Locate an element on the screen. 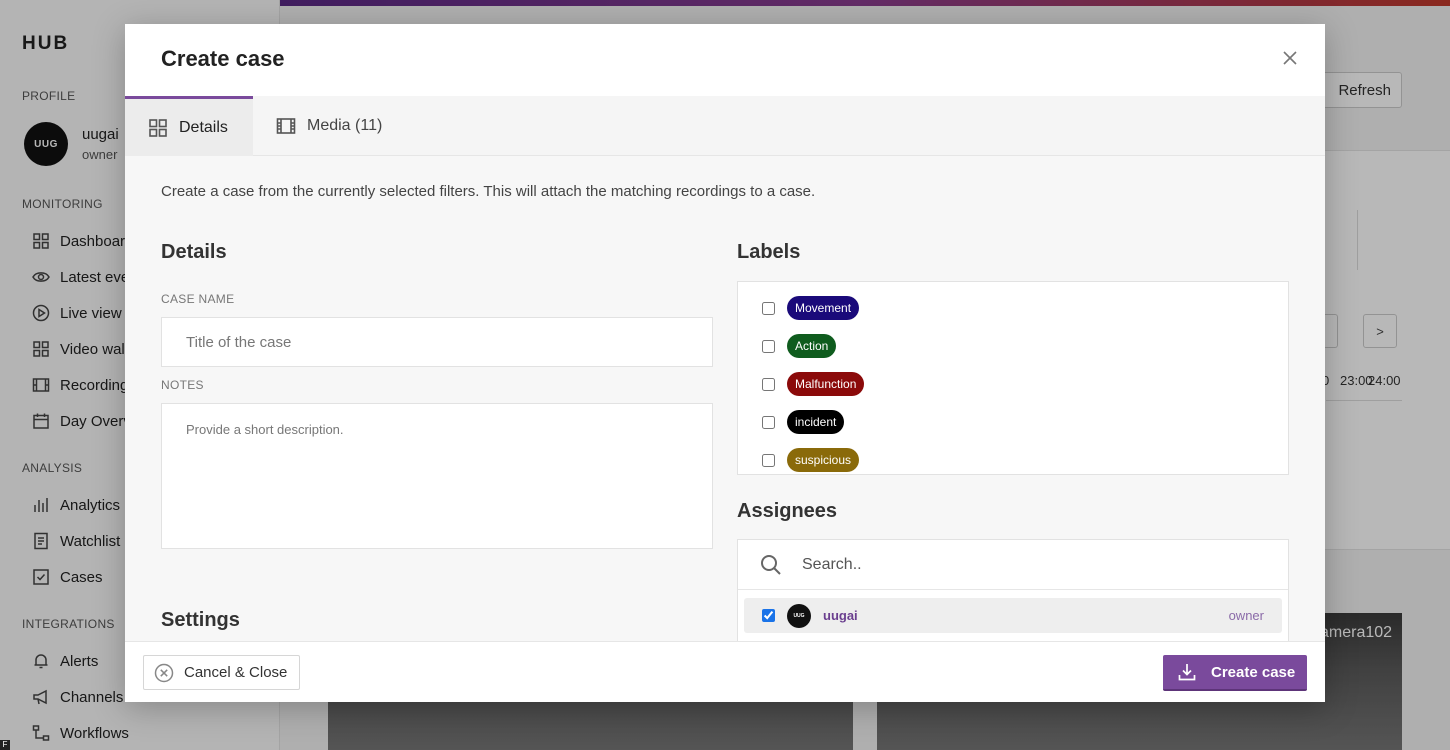 The width and height of the screenshot is (1450, 750). tab-label: Details is located at coordinates (203, 127).